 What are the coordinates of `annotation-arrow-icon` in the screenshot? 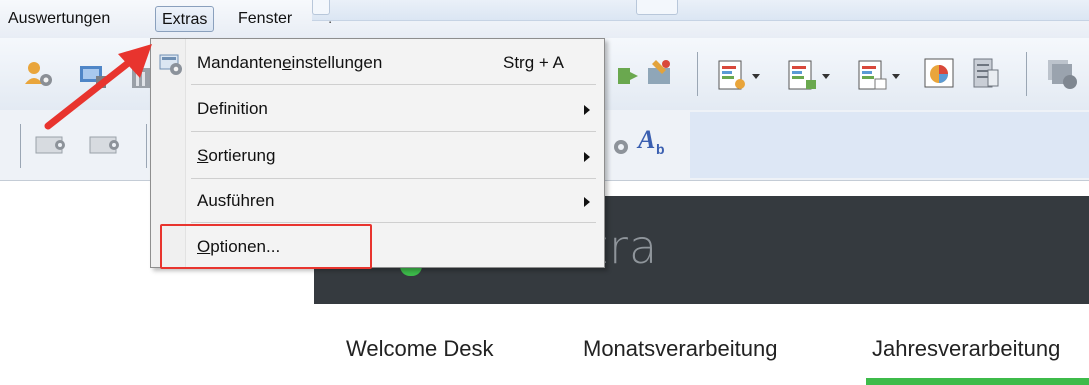 It's located at (98, 87).